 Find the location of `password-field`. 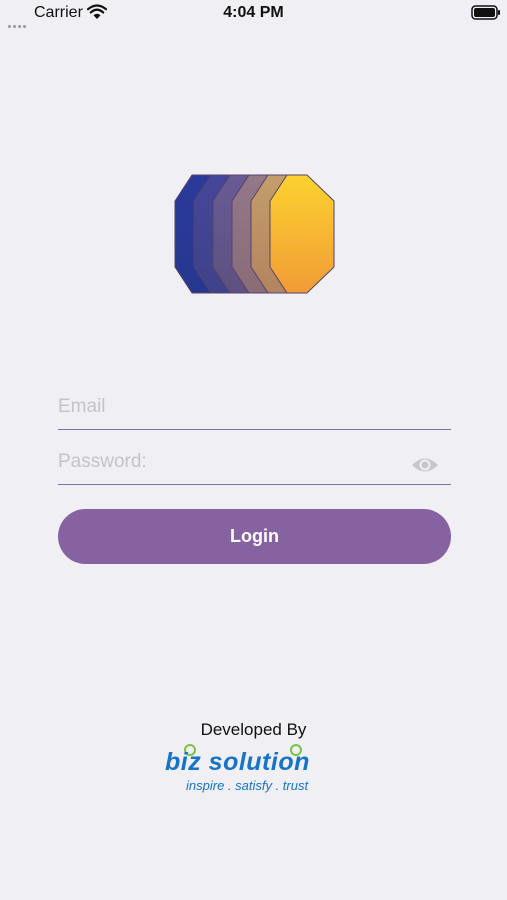

password-field is located at coordinates (254, 464).